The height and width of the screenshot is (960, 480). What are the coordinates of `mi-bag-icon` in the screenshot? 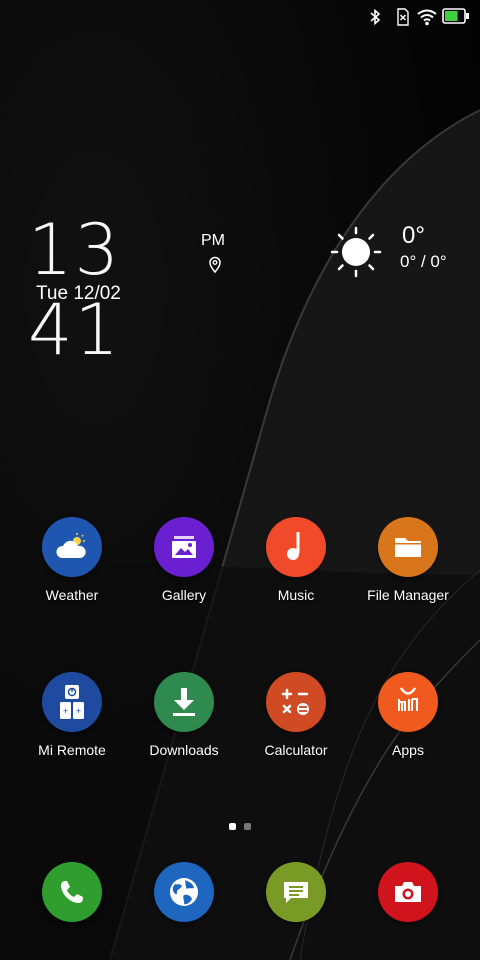 It's located at (408, 702).